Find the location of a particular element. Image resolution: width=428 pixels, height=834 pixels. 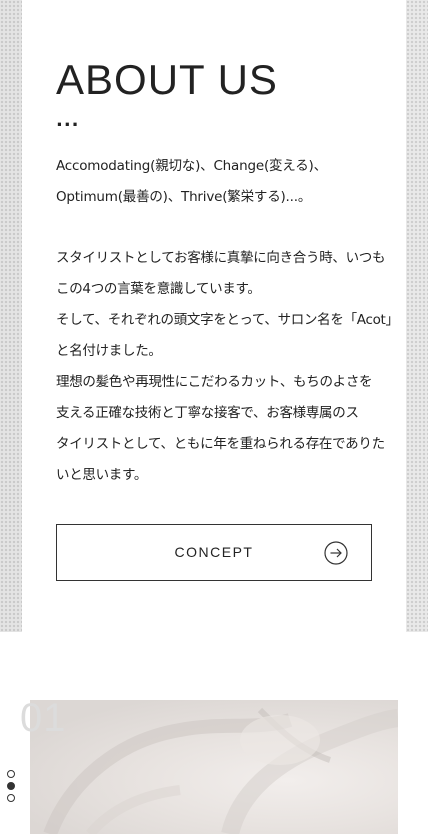

body-line: スタイリストとしてお客様に真摯に向き合う時、いつも is located at coordinates (221, 258).